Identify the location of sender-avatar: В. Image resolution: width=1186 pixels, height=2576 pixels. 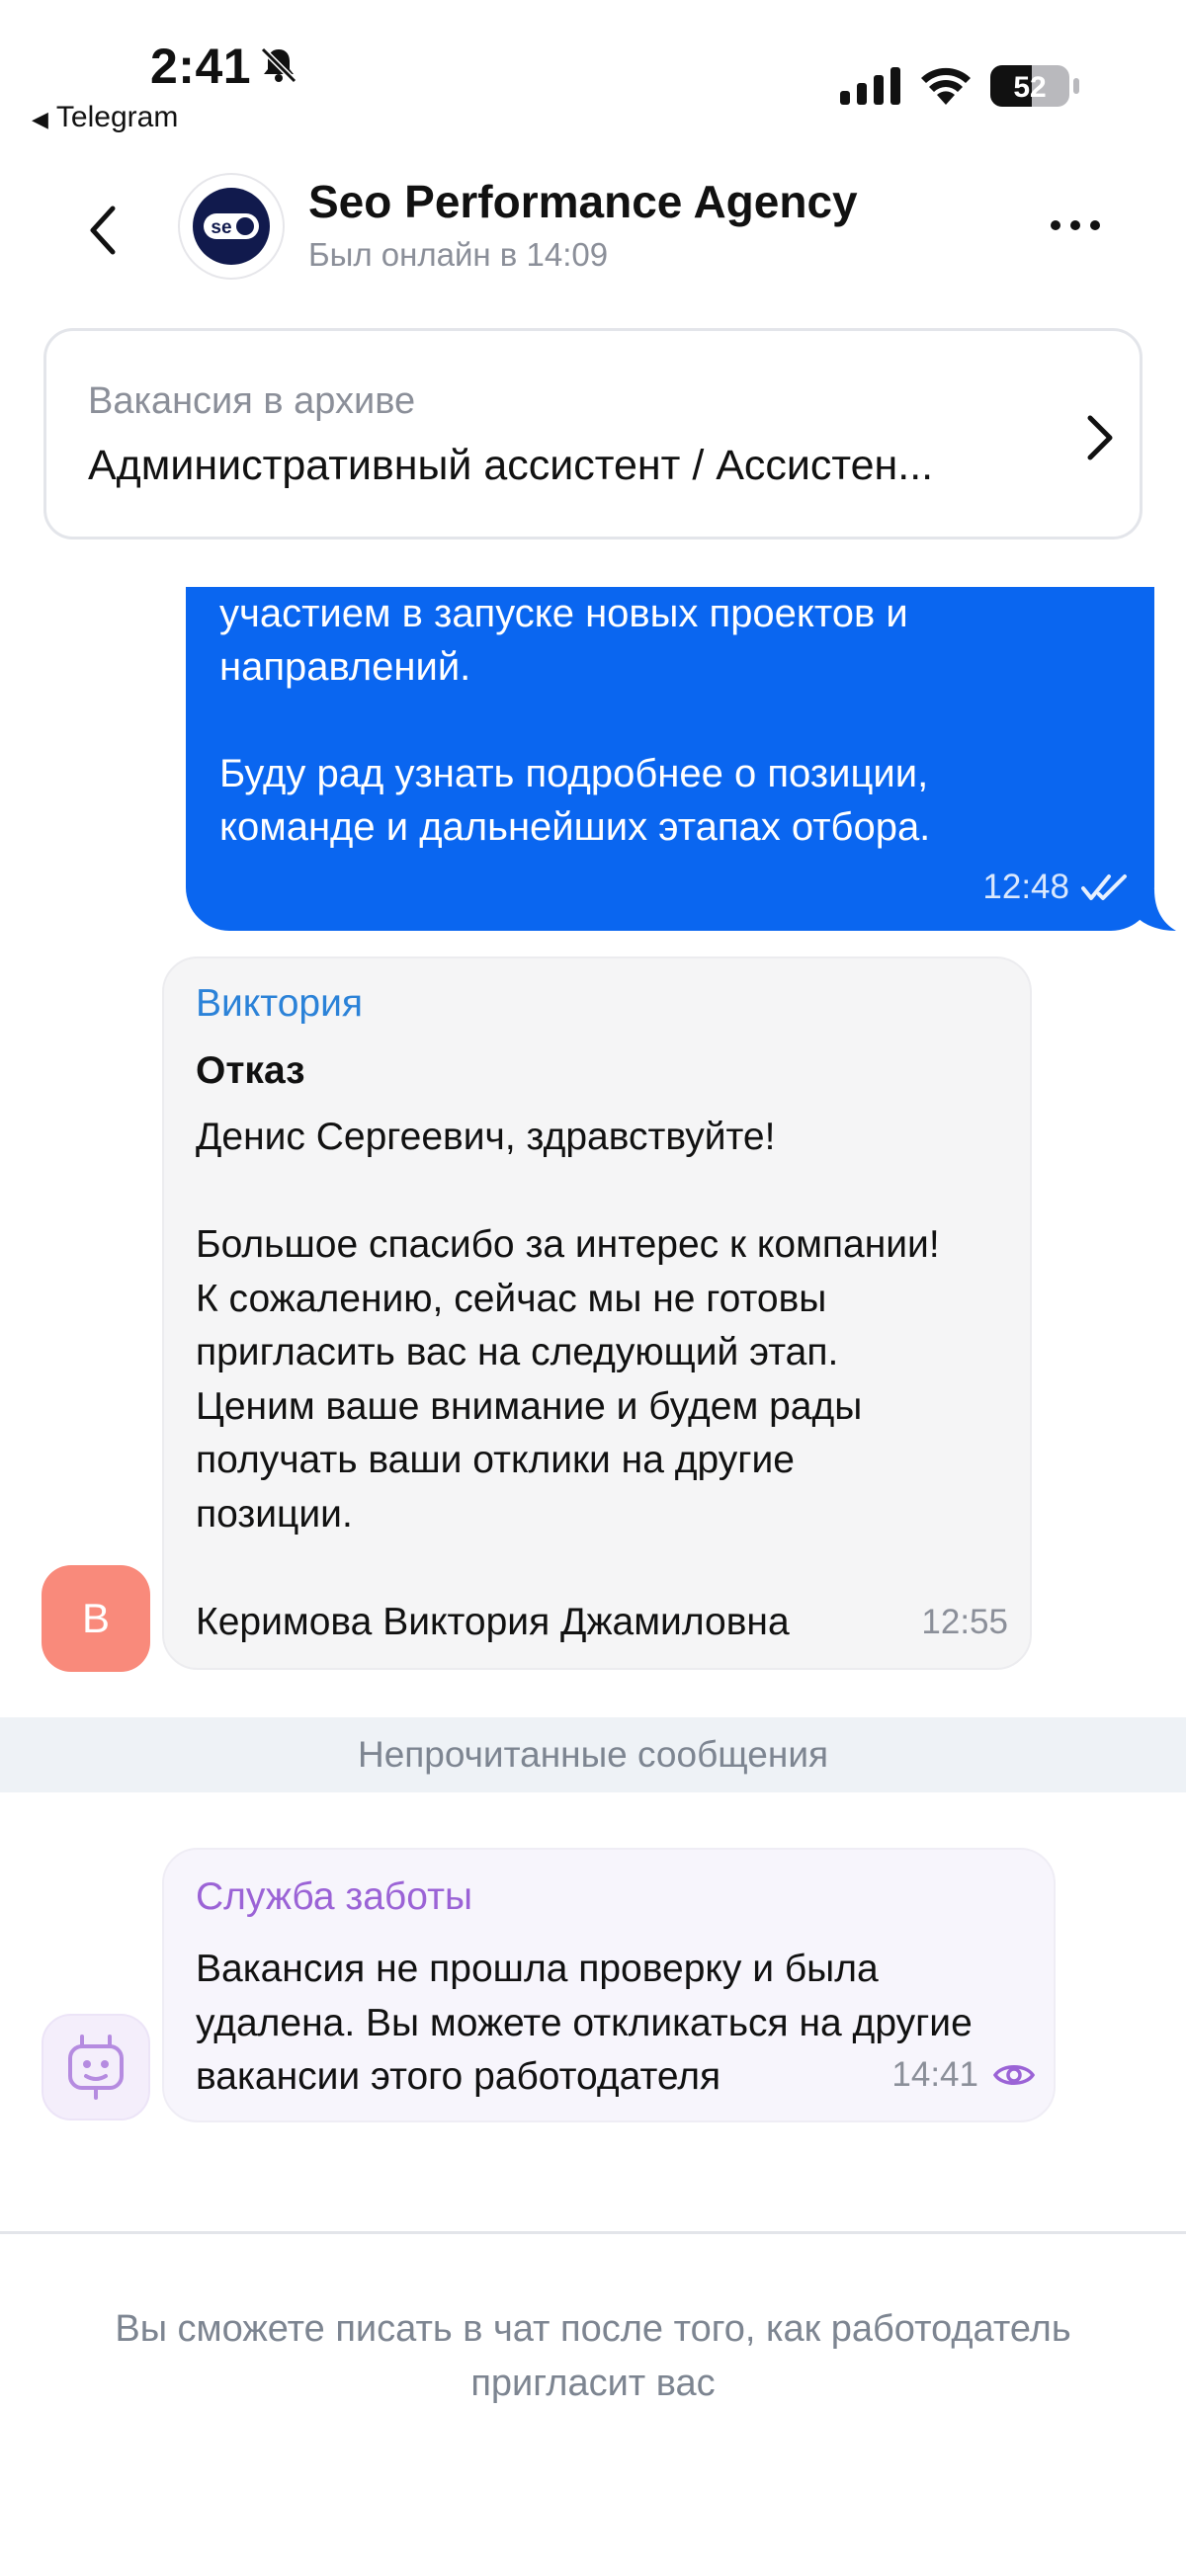
(96, 1618).